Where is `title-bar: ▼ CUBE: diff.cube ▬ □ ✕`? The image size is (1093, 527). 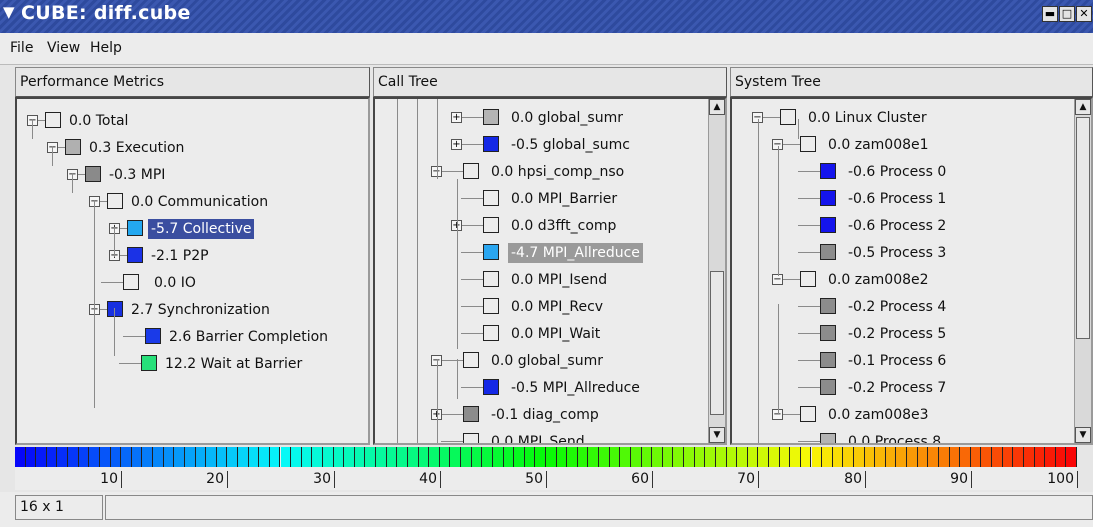
title-bar: ▼ CUBE: diff.cube ▬ □ ✕ is located at coordinates (546, 16).